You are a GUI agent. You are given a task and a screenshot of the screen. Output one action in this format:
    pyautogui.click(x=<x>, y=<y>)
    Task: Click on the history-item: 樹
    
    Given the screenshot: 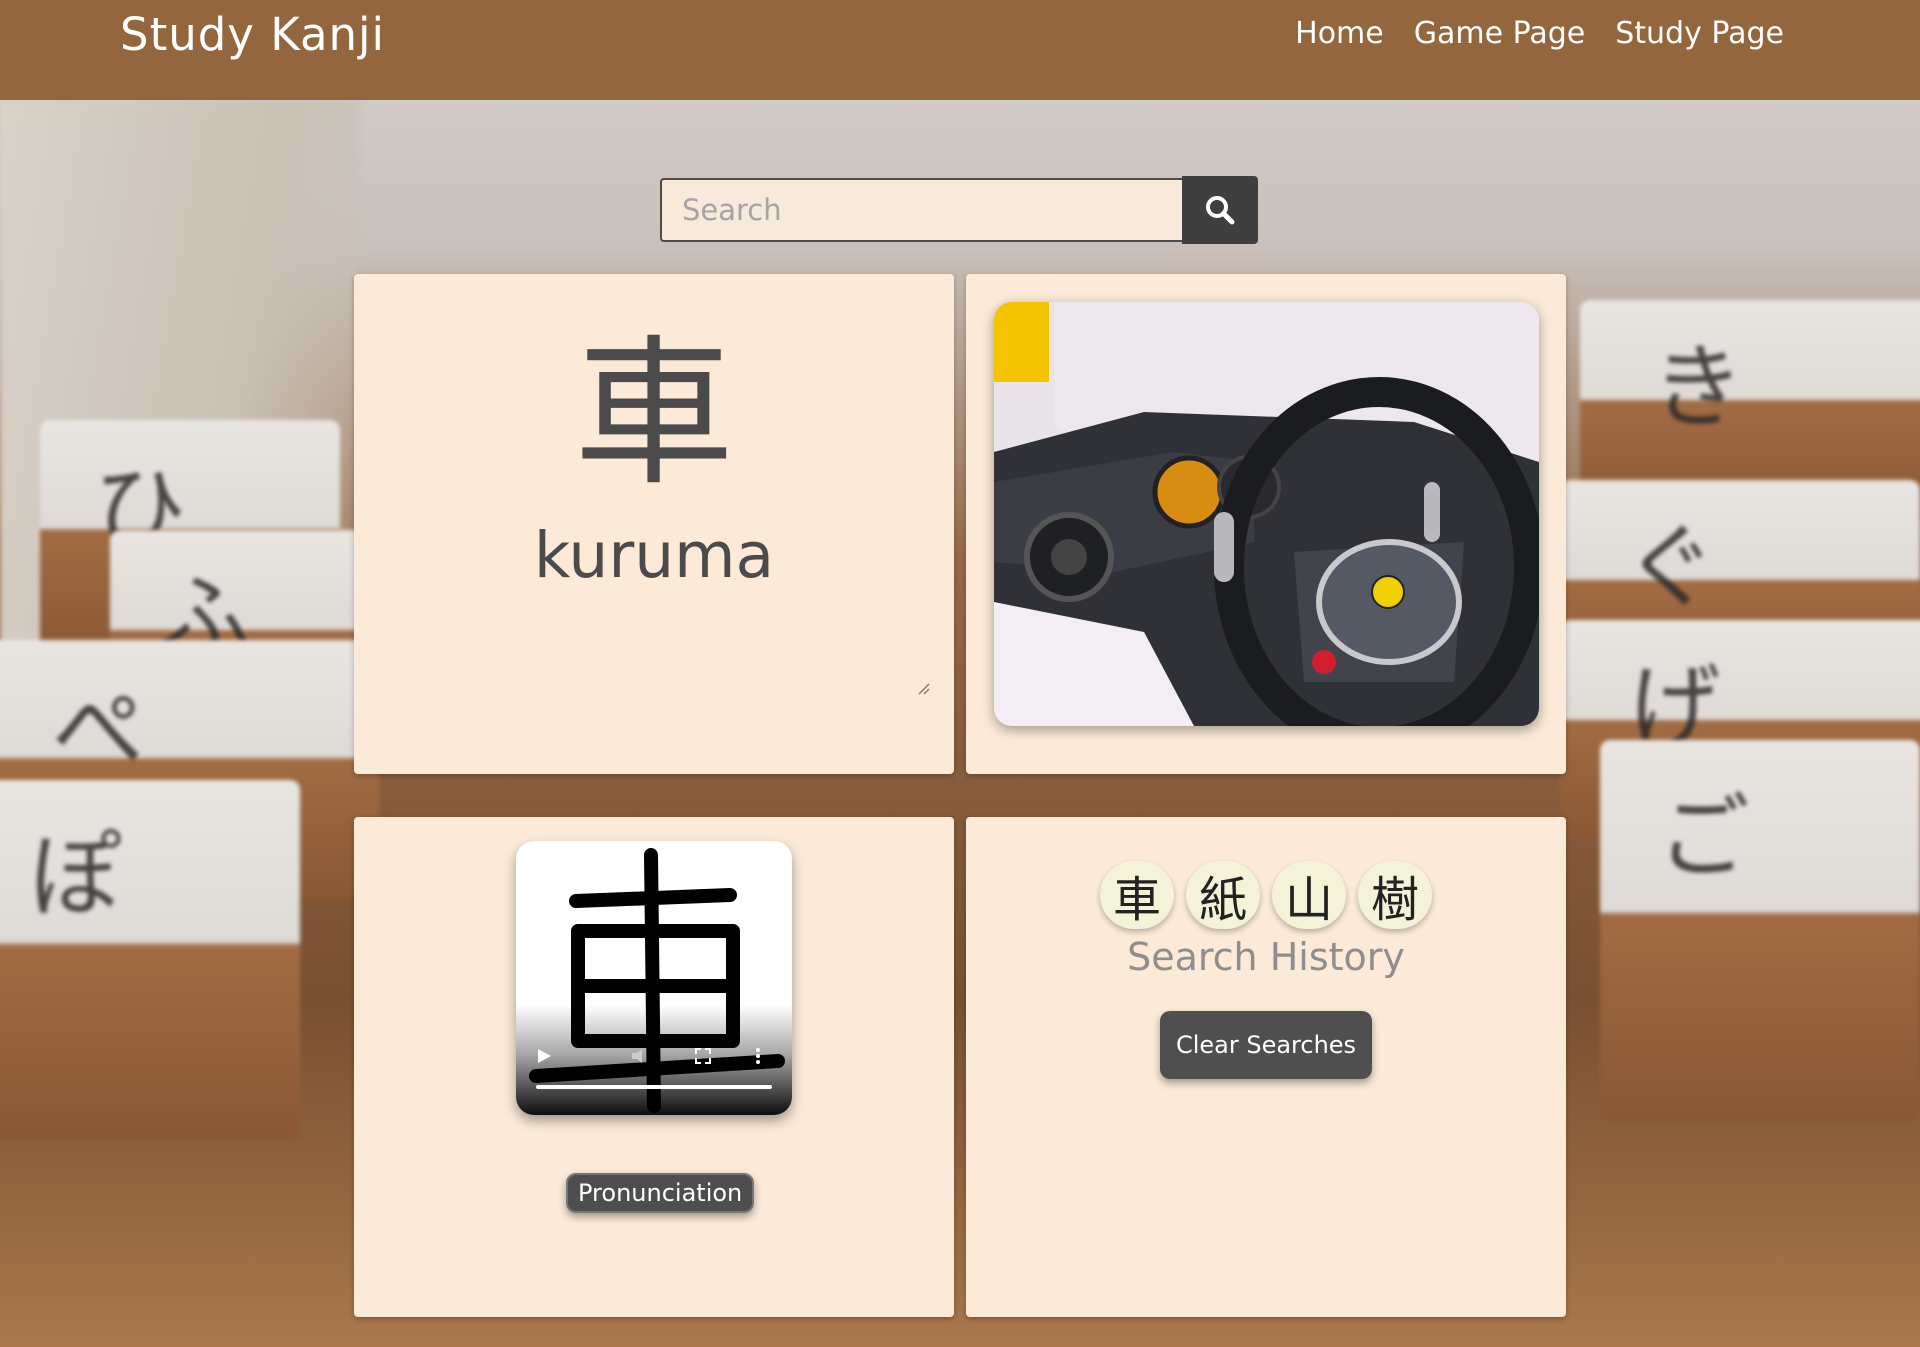 What is the action you would take?
    pyautogui.click(x=1395, y=895)
    